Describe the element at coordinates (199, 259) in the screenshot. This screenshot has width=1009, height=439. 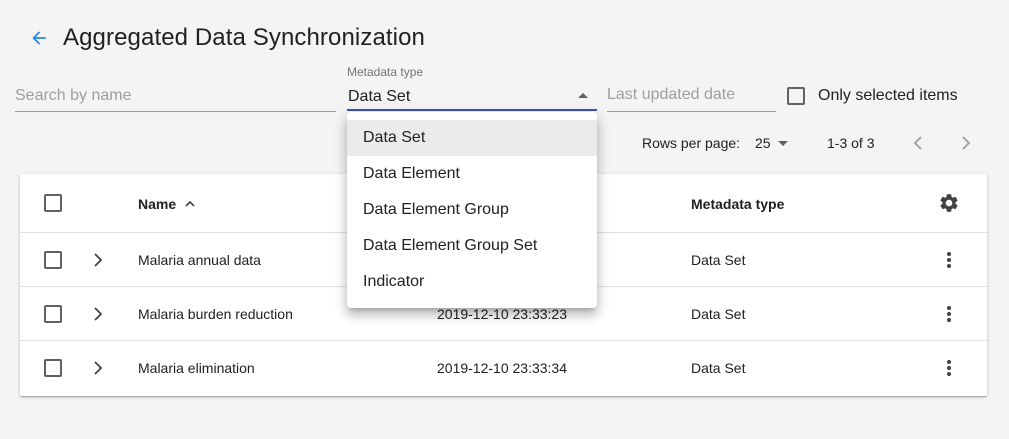
I see `row-name: Malaria annual data` at that location.